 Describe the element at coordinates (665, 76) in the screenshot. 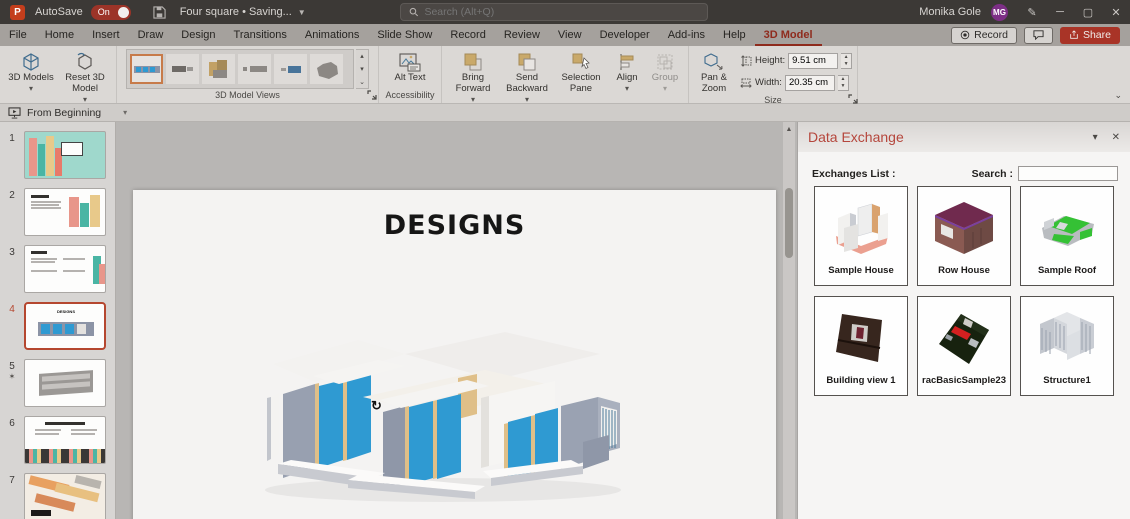

I see `group-button: Group ▾` at that location.